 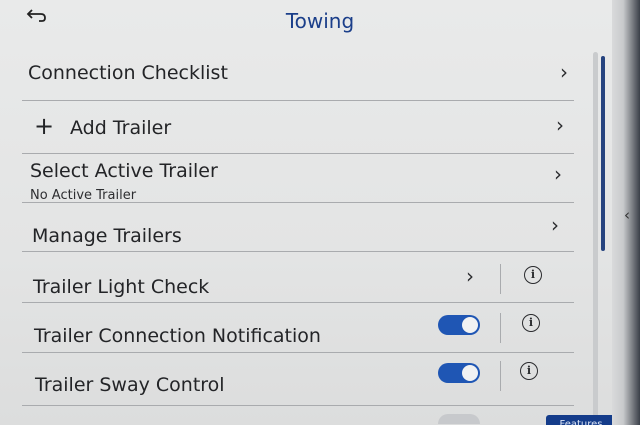 I want to click on active-trailer-status: No Active Trailer, so click(x=83, y=195).